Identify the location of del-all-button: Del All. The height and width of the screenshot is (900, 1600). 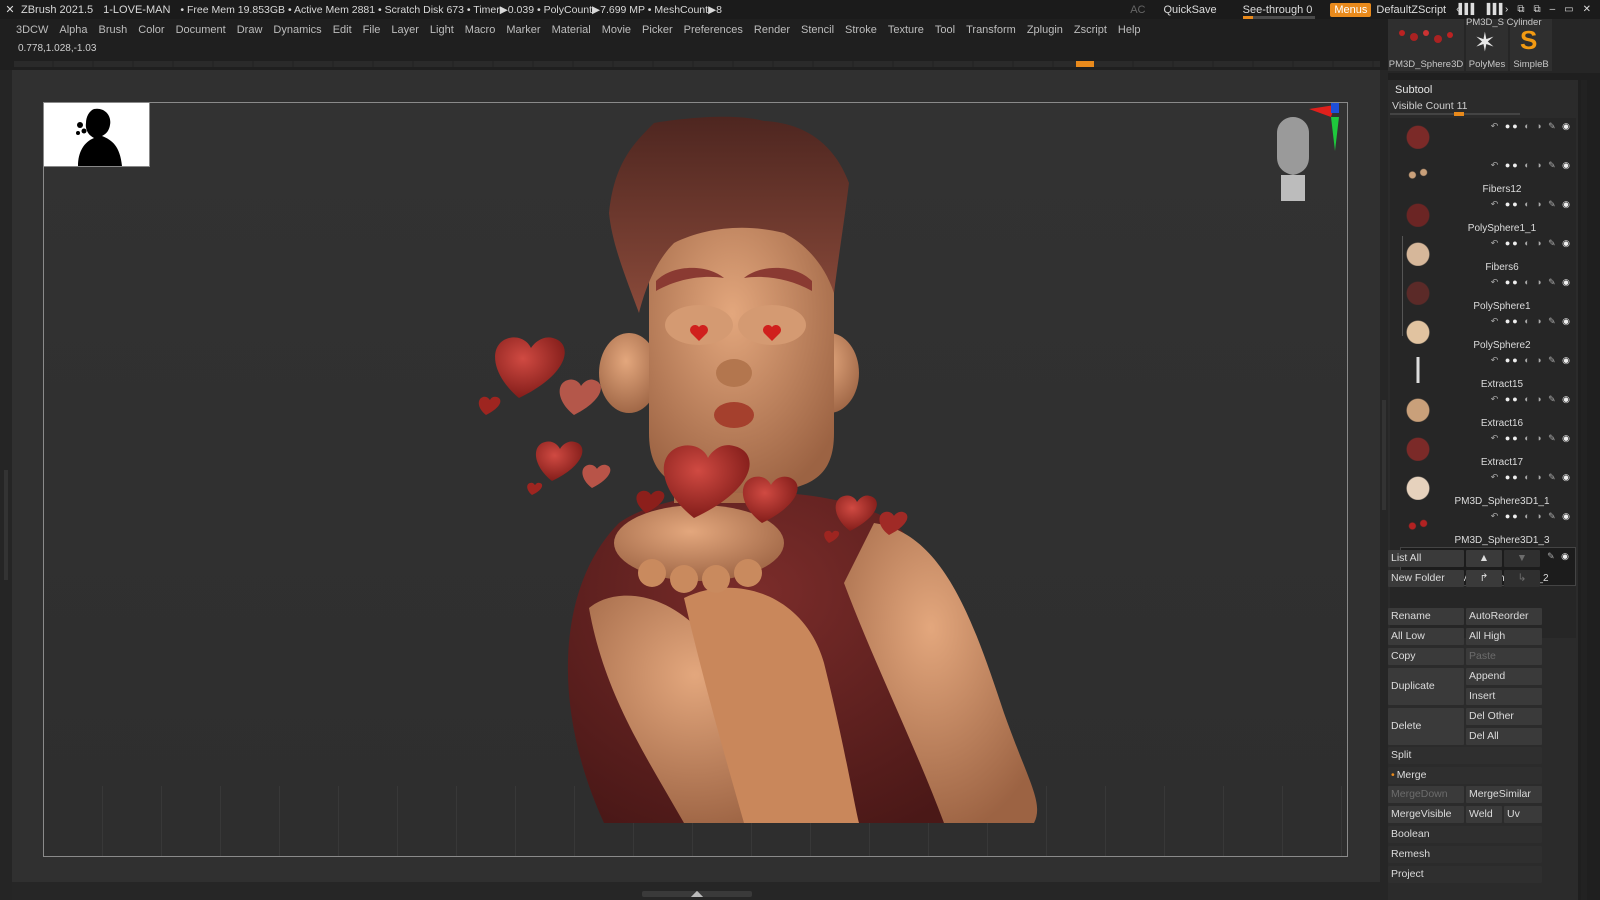
(1504, 736).